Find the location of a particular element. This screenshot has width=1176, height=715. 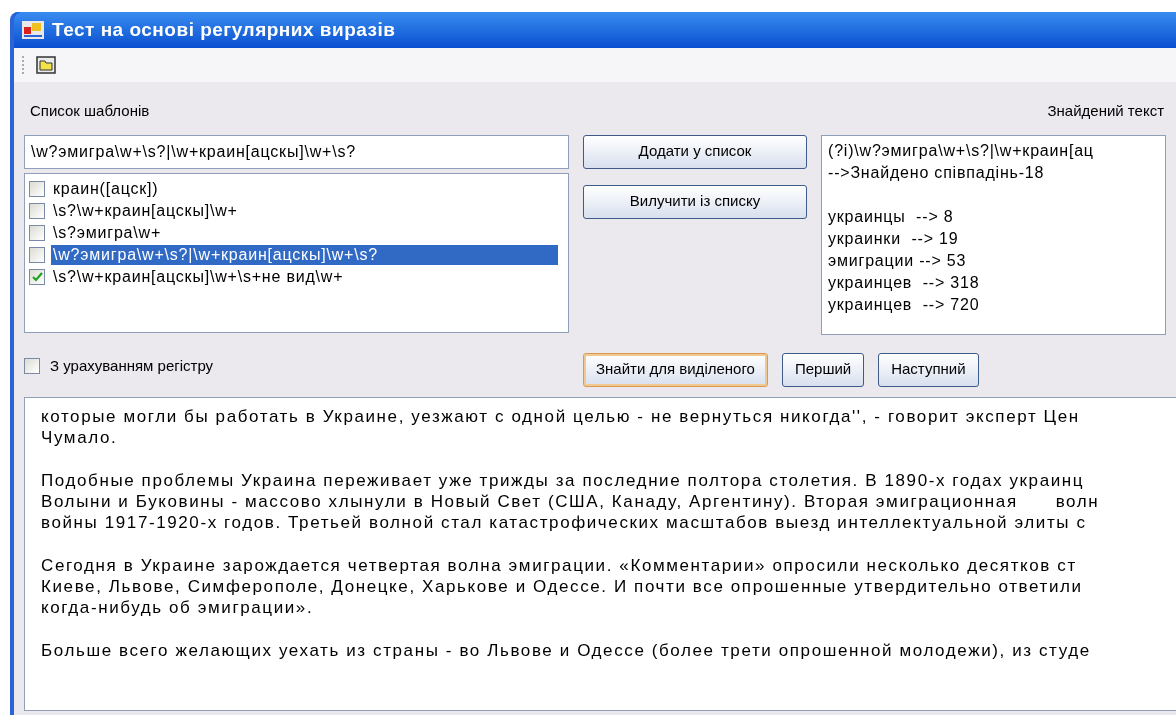

action-button: Перший is located at coordinates (823, 369).